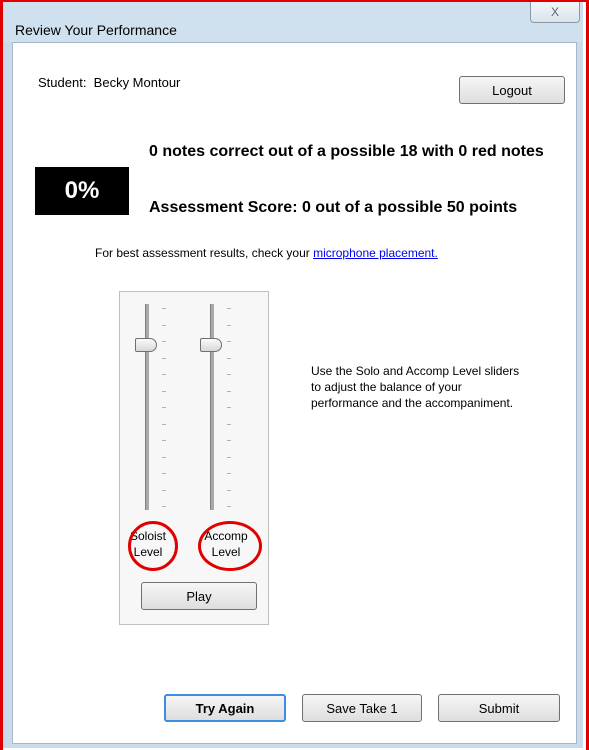 This screenshot has height=750, width=589. What do you see at coordinates (212, 407) in the screenshot?
I see `accomp-slider-track` at bounding box center [212, 407].